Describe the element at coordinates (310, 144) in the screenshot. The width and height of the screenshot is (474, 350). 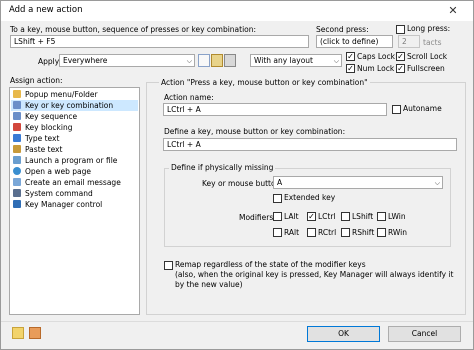
I see `define-key-field: LCtrl + A` at that location.